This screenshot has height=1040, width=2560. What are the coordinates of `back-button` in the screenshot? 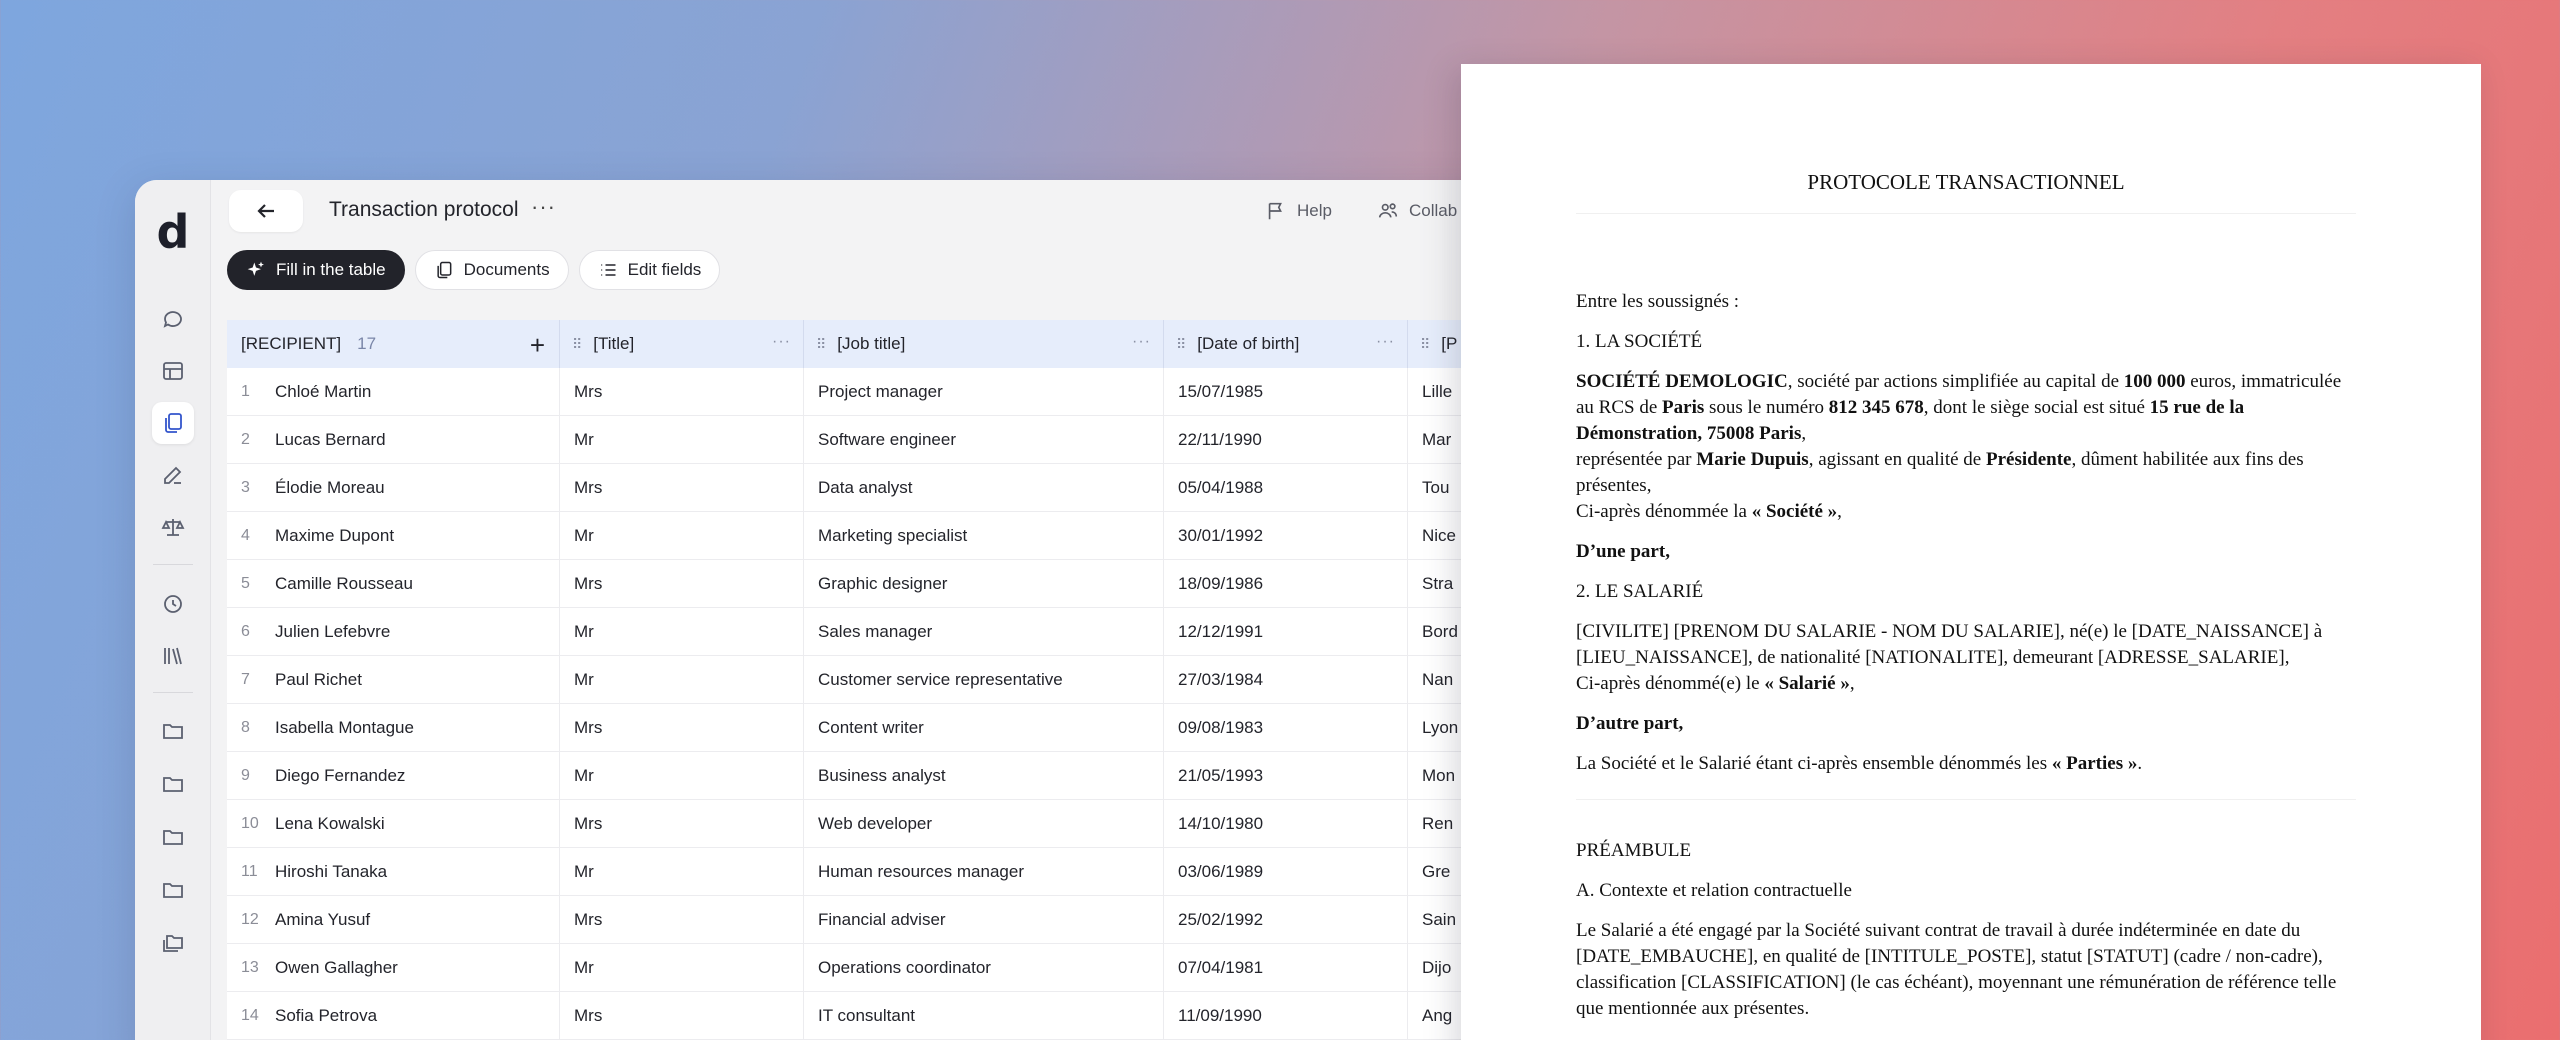 It's located at (266, 211).